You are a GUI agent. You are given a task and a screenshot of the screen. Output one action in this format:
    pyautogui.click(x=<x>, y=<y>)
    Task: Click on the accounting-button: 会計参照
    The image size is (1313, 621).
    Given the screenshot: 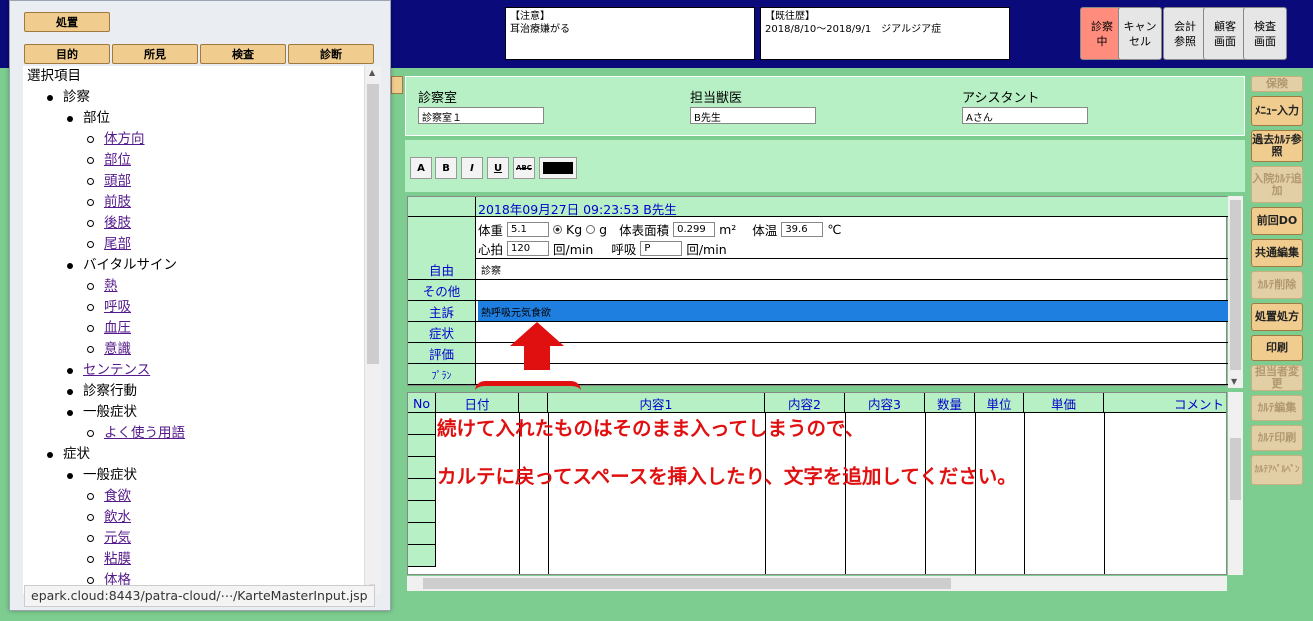 What is the action you would take?
    pyautogui.click(x=1185, y=33)
    